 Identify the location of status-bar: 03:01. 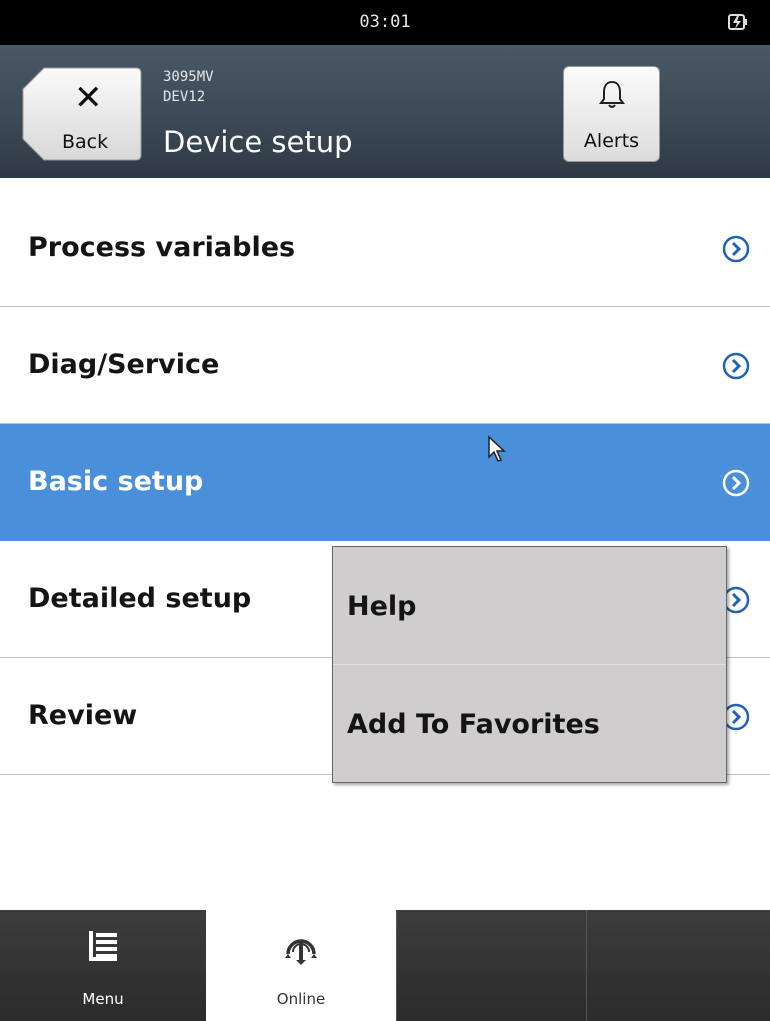
(385, 22).